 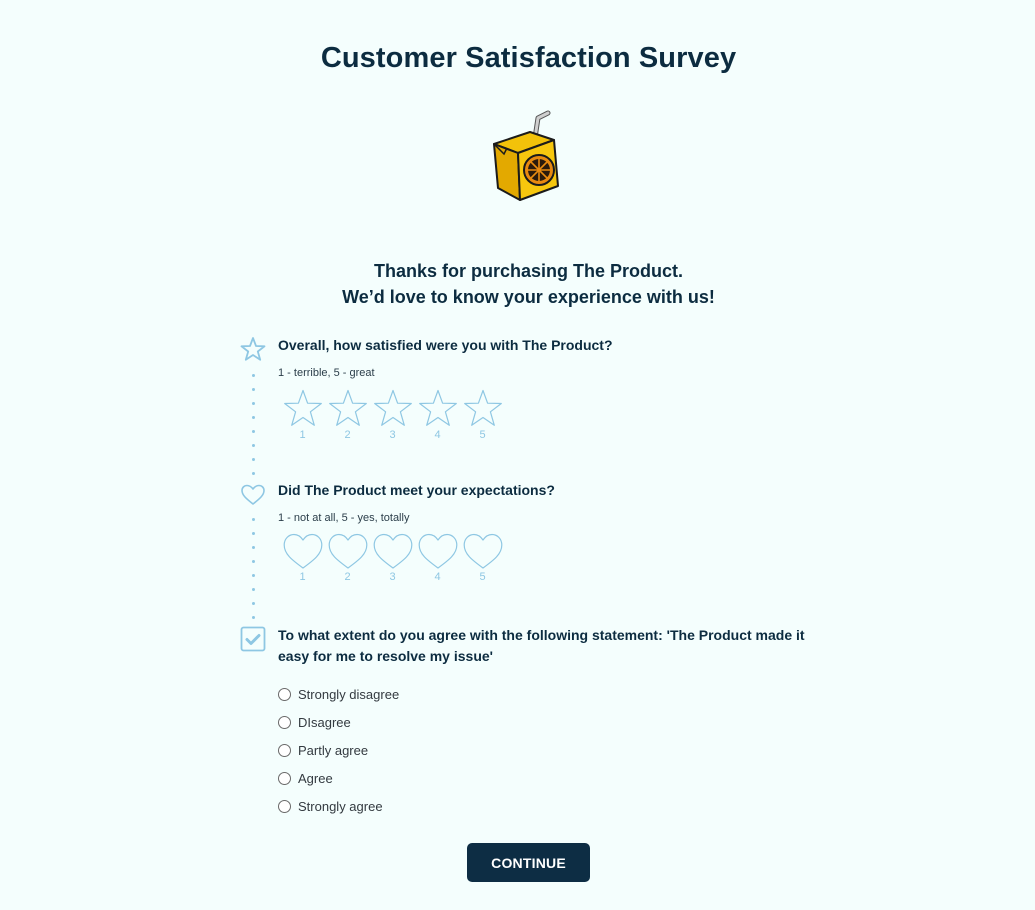 I want to click on option-strongly-agree: Strongly agree, so click(x=338, y=806).